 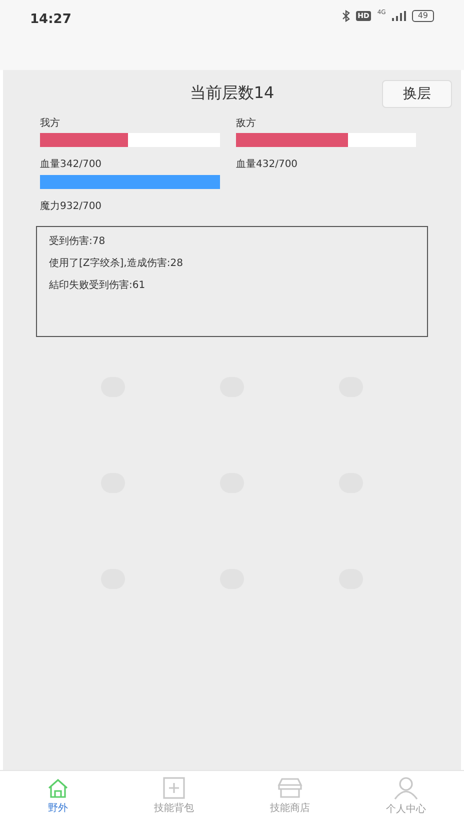 What do you see at coordinates (97, 285) in the screenshot?
I see `log-line: 結印失败受到伤害:61` at bounding box center [97, 285].